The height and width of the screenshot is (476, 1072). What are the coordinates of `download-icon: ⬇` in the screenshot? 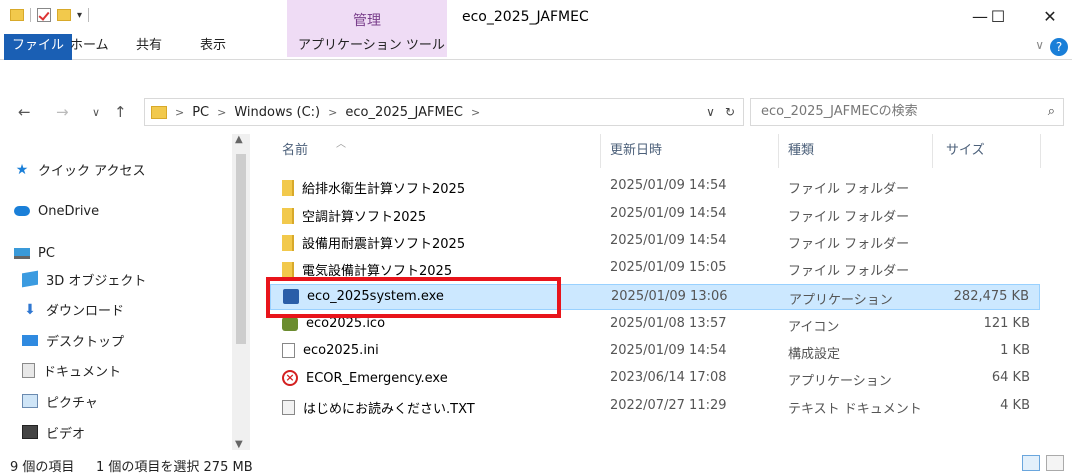 It's located at (30, 310).